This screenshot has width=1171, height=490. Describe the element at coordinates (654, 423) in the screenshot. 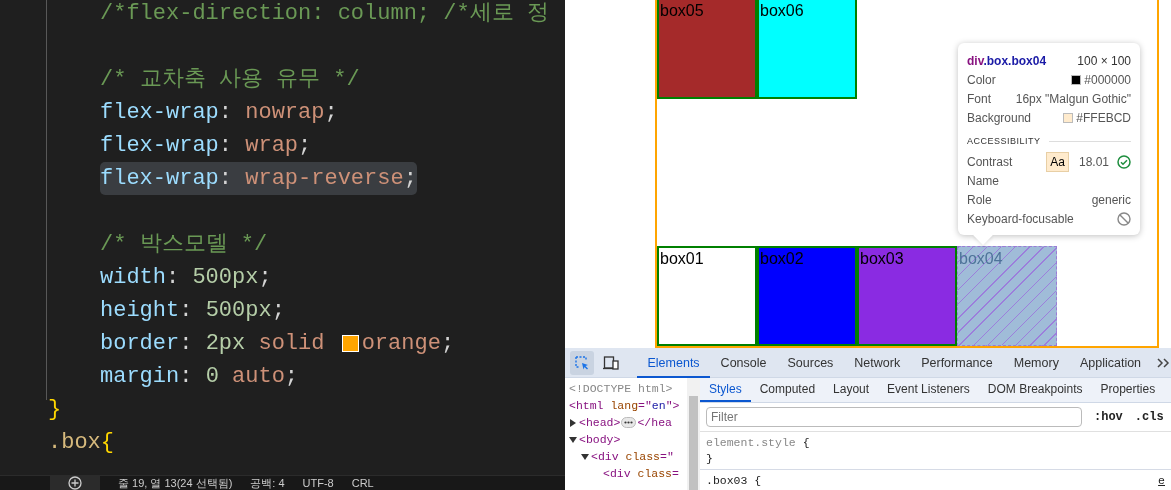

I see `html-tag-text: </hea` at that location.